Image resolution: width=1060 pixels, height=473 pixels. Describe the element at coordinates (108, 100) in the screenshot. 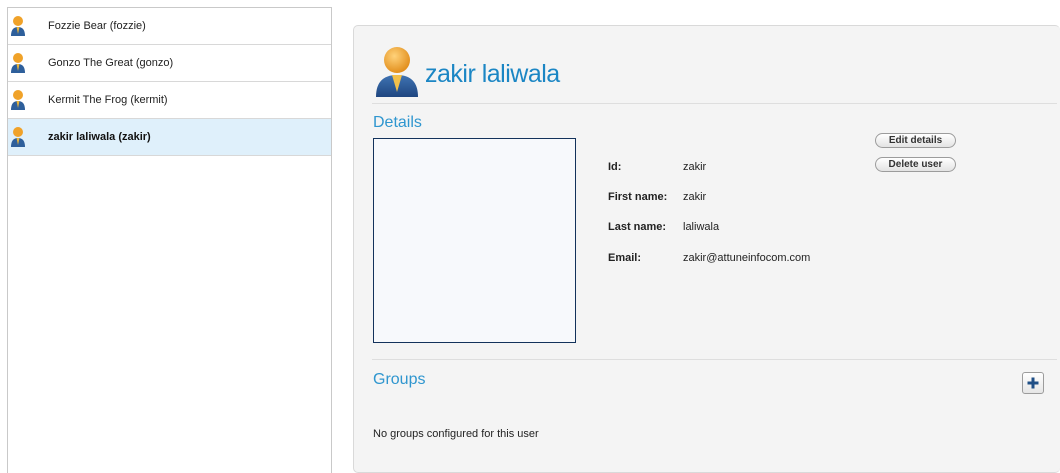

I see `user-list-item-label: Kermit The Frog (kermit)` at that location.